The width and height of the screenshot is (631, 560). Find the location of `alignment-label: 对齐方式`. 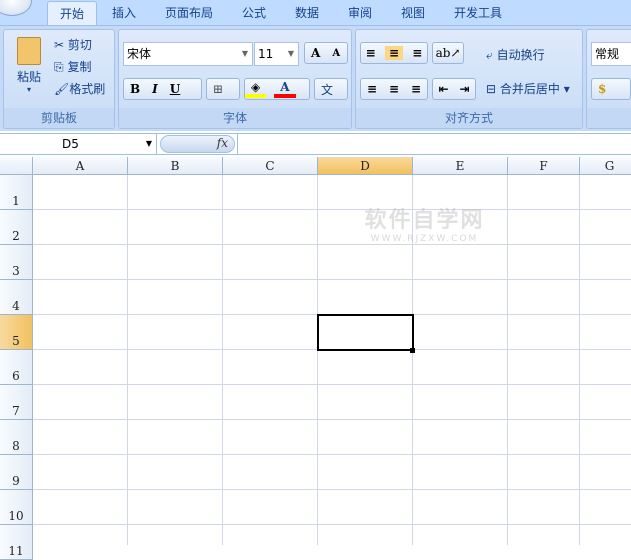

alignment-label: 对齐方式 is located at coordinates (469, 118).